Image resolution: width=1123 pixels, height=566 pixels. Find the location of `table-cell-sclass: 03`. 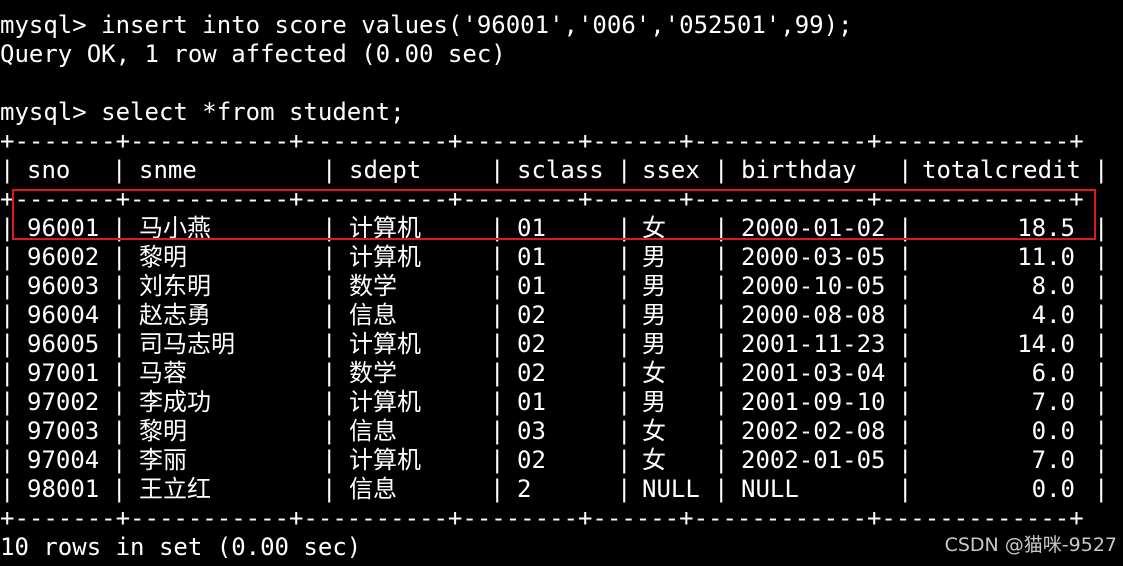

table-cell-sclass: 03 is located at coordinates (531, 431).